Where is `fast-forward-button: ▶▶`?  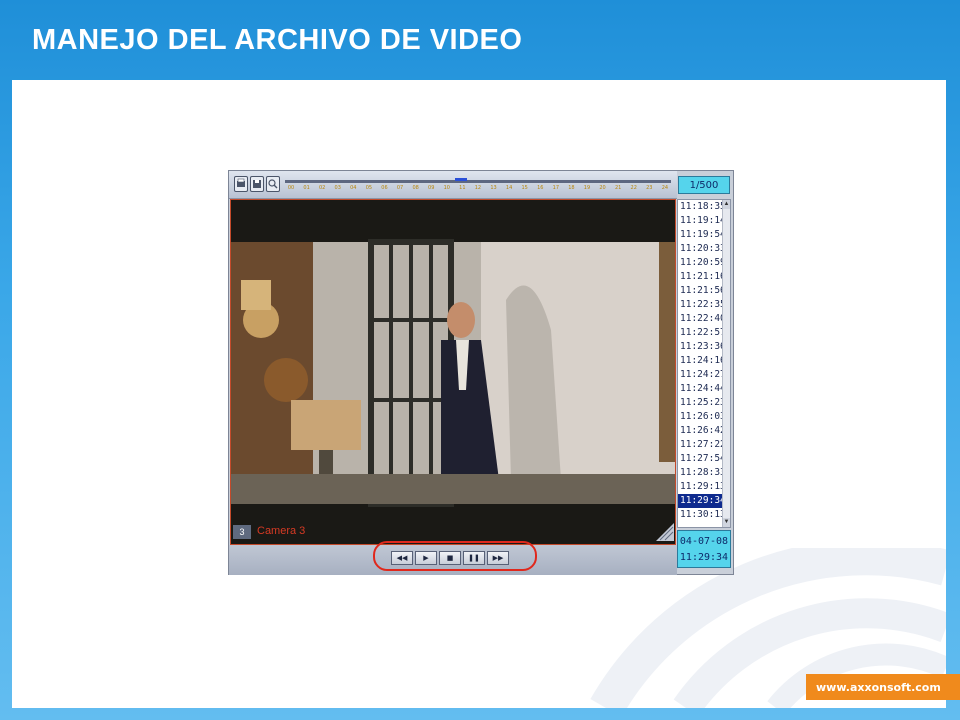
fast-forward-button: ▶▶ is located at coordinates (498, 558).